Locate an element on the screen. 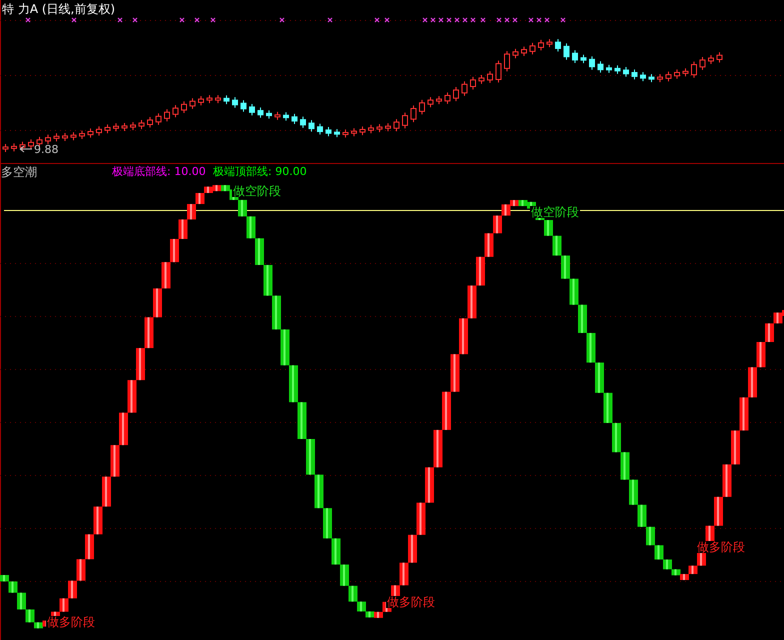 The height and width of the screenshot is (640, 784). arrow-icon is located at coordinates (26, 149).